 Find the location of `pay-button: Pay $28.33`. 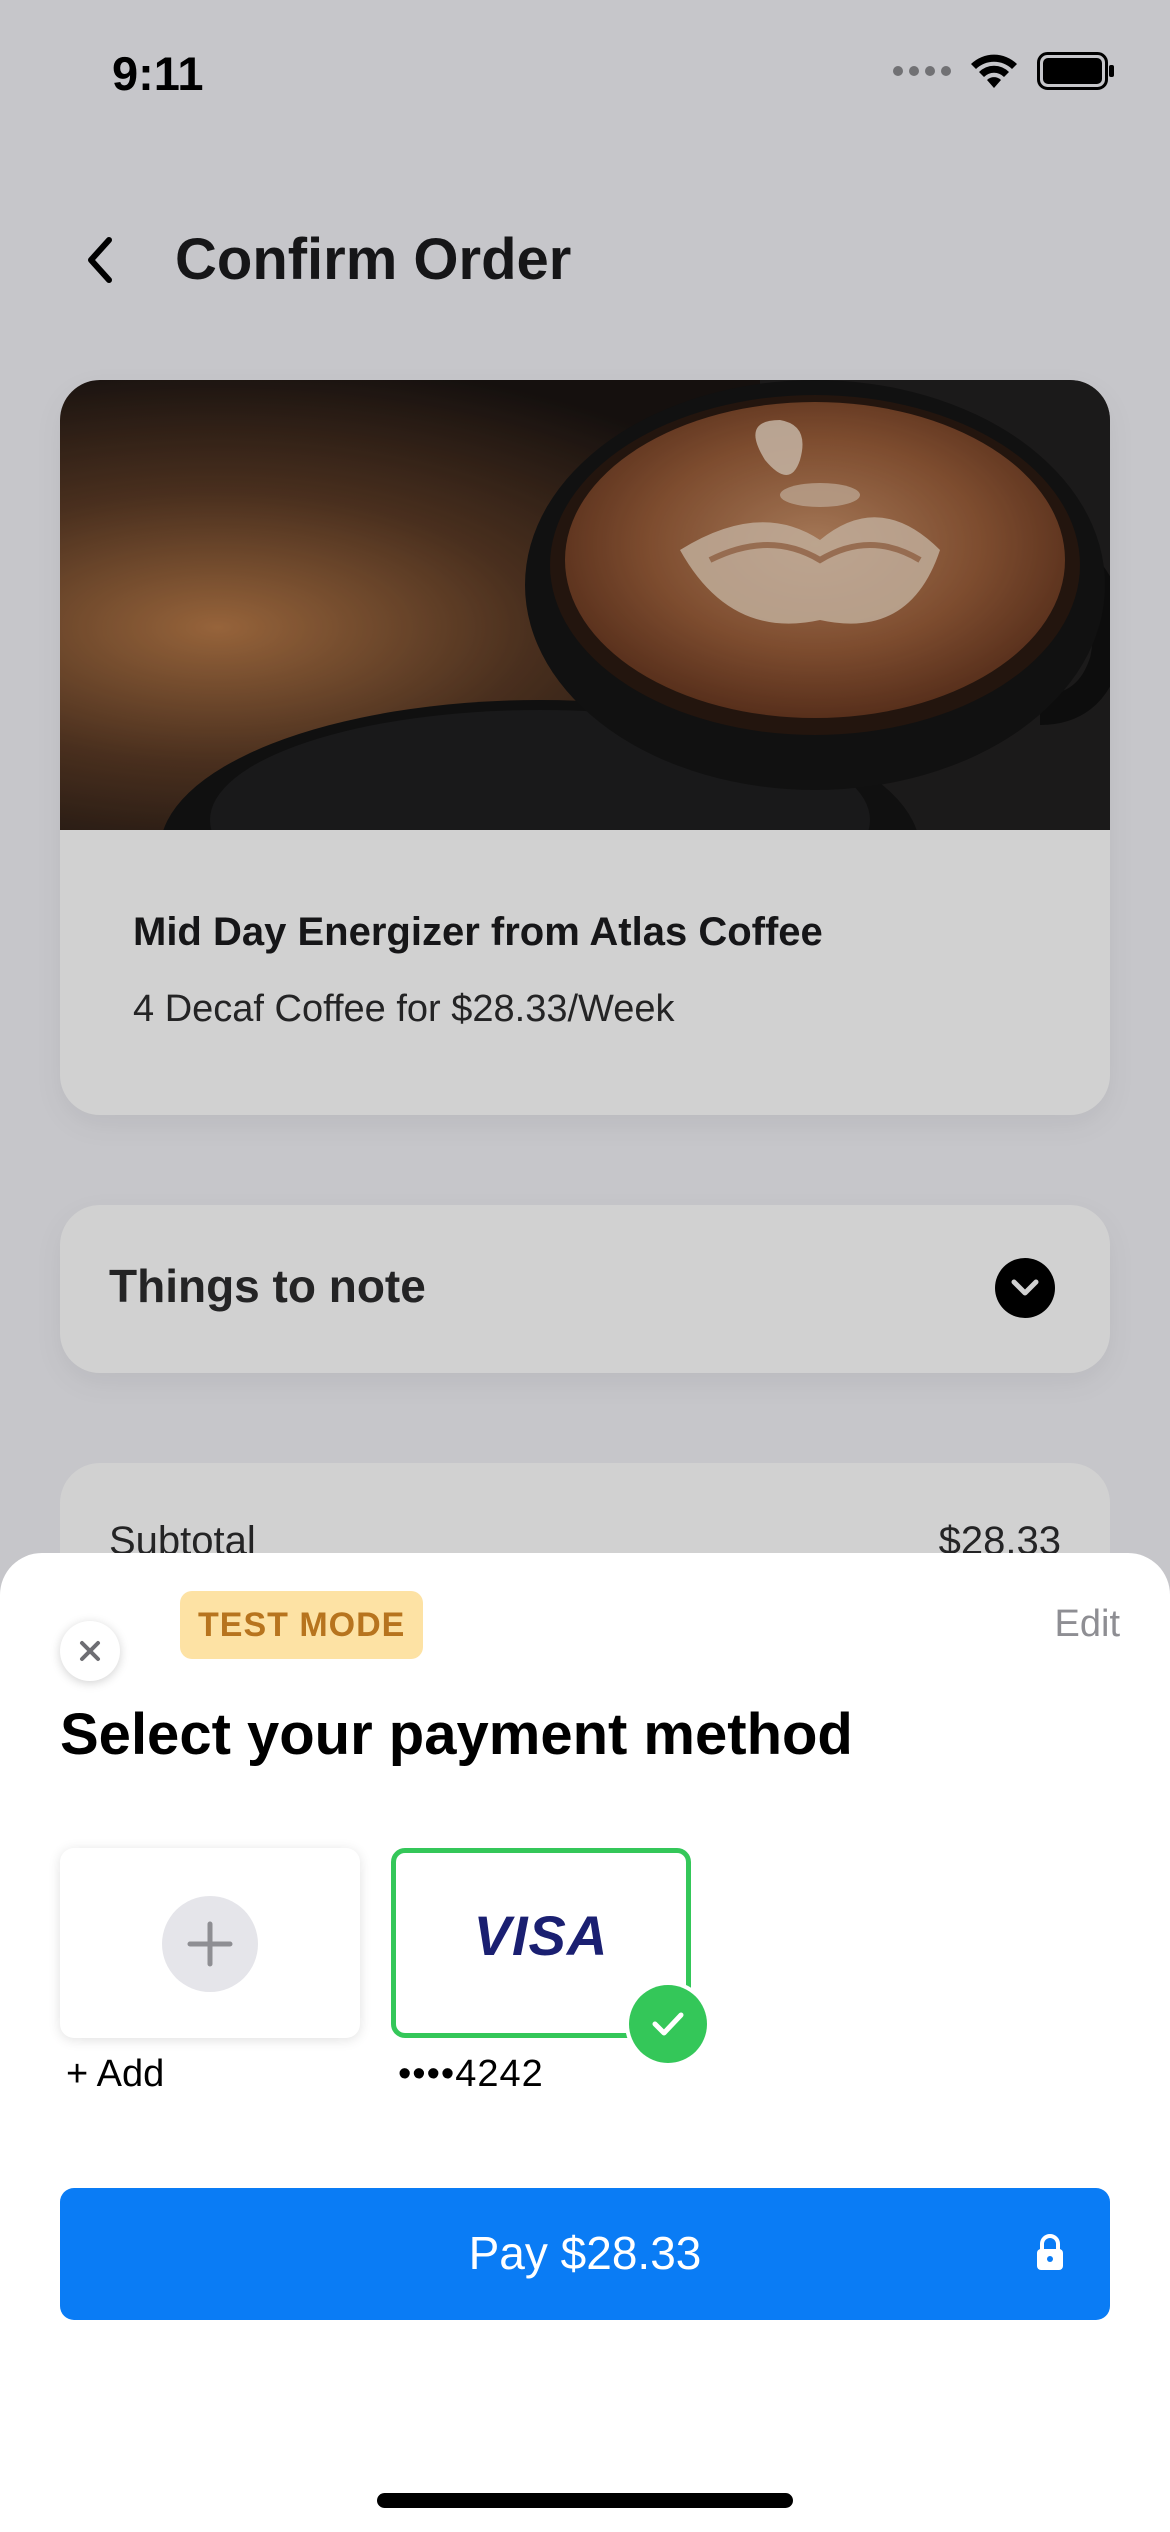

pay-button: Pay $28.33 is located at coordinates (585, 2254).